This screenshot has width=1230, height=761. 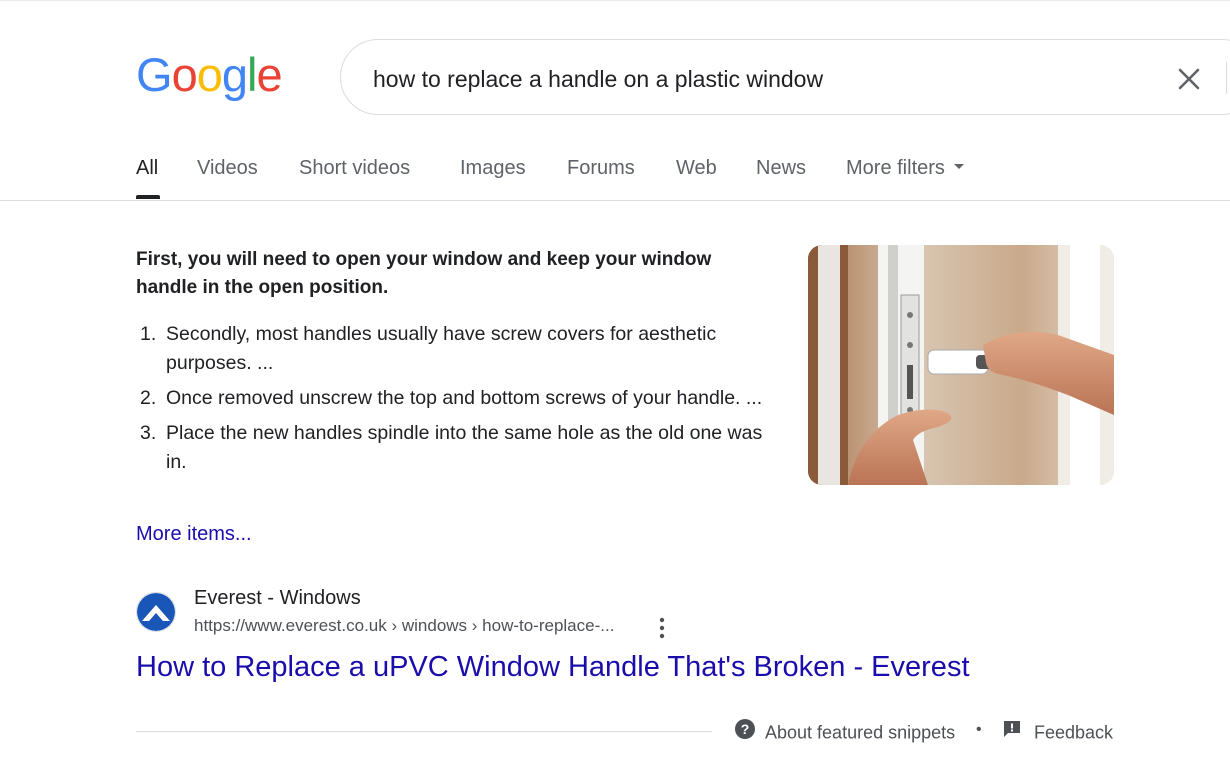 What do you see at coordinates (753, 79) in the screenshot?
I see `search-input` at bounding box center [753, 79].